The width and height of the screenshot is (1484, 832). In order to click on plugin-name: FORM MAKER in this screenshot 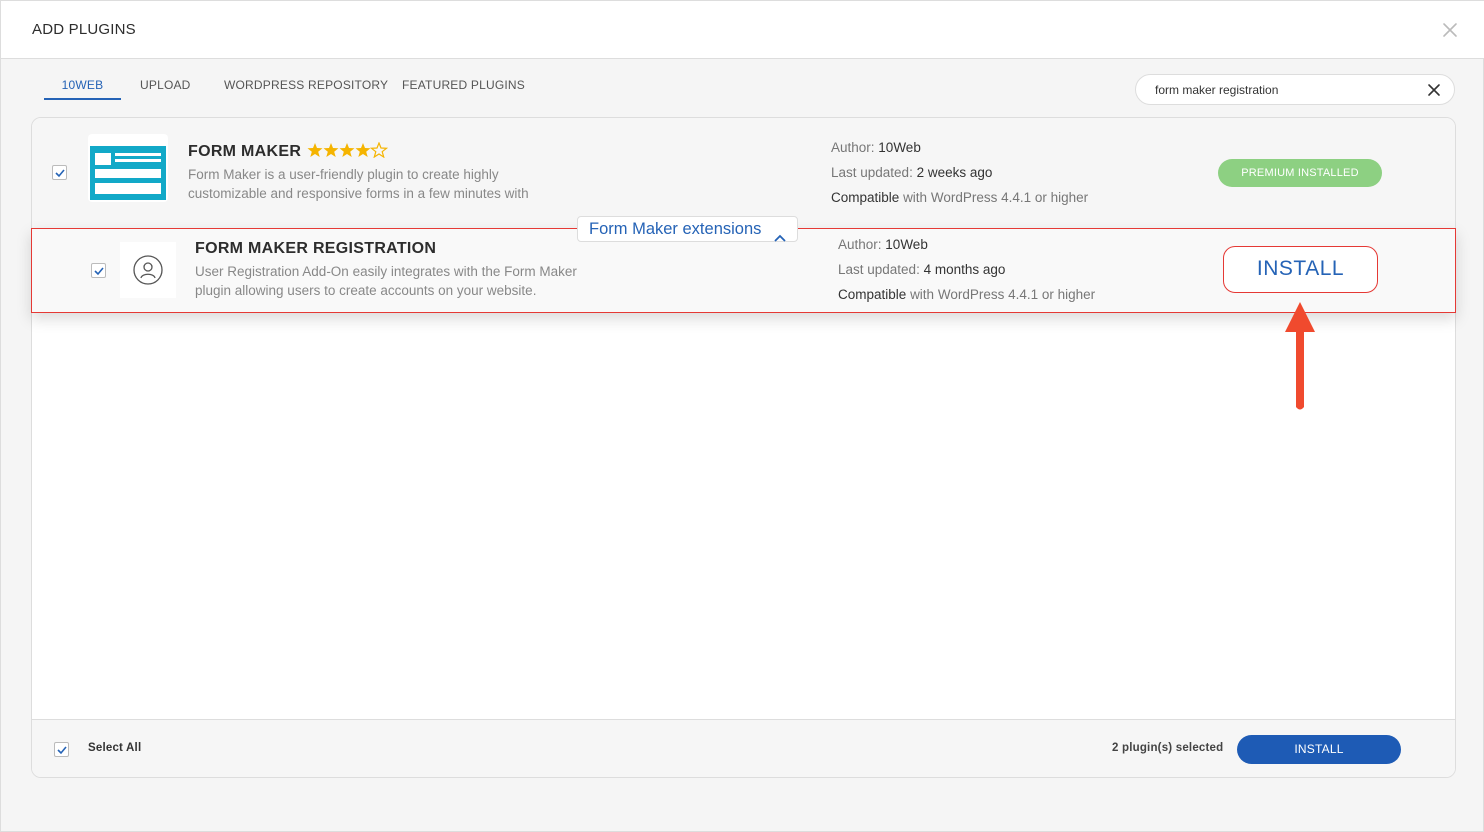, I will do `click(245, 151)`.